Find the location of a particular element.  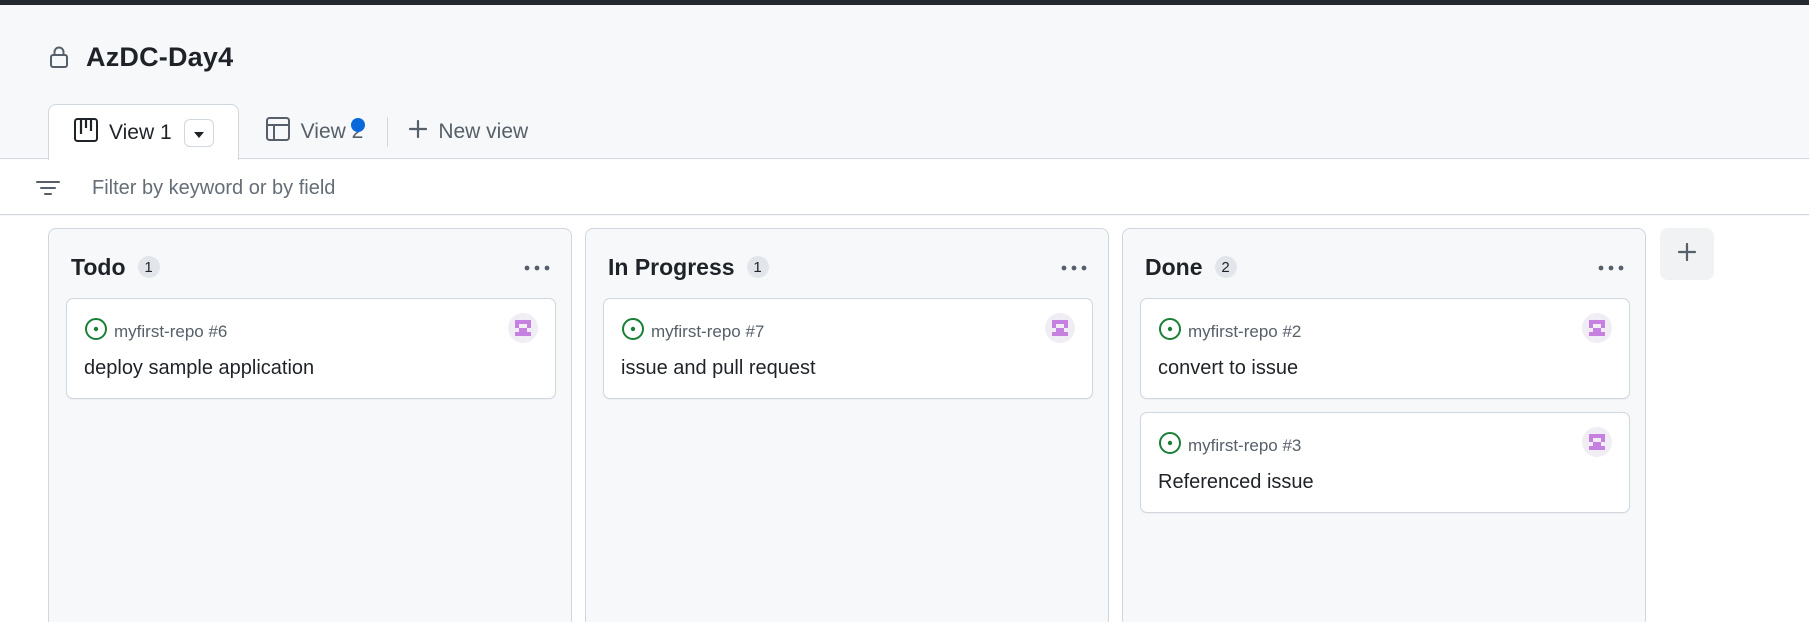

card-title: convert to issue is located at coordinates (1228, 368).